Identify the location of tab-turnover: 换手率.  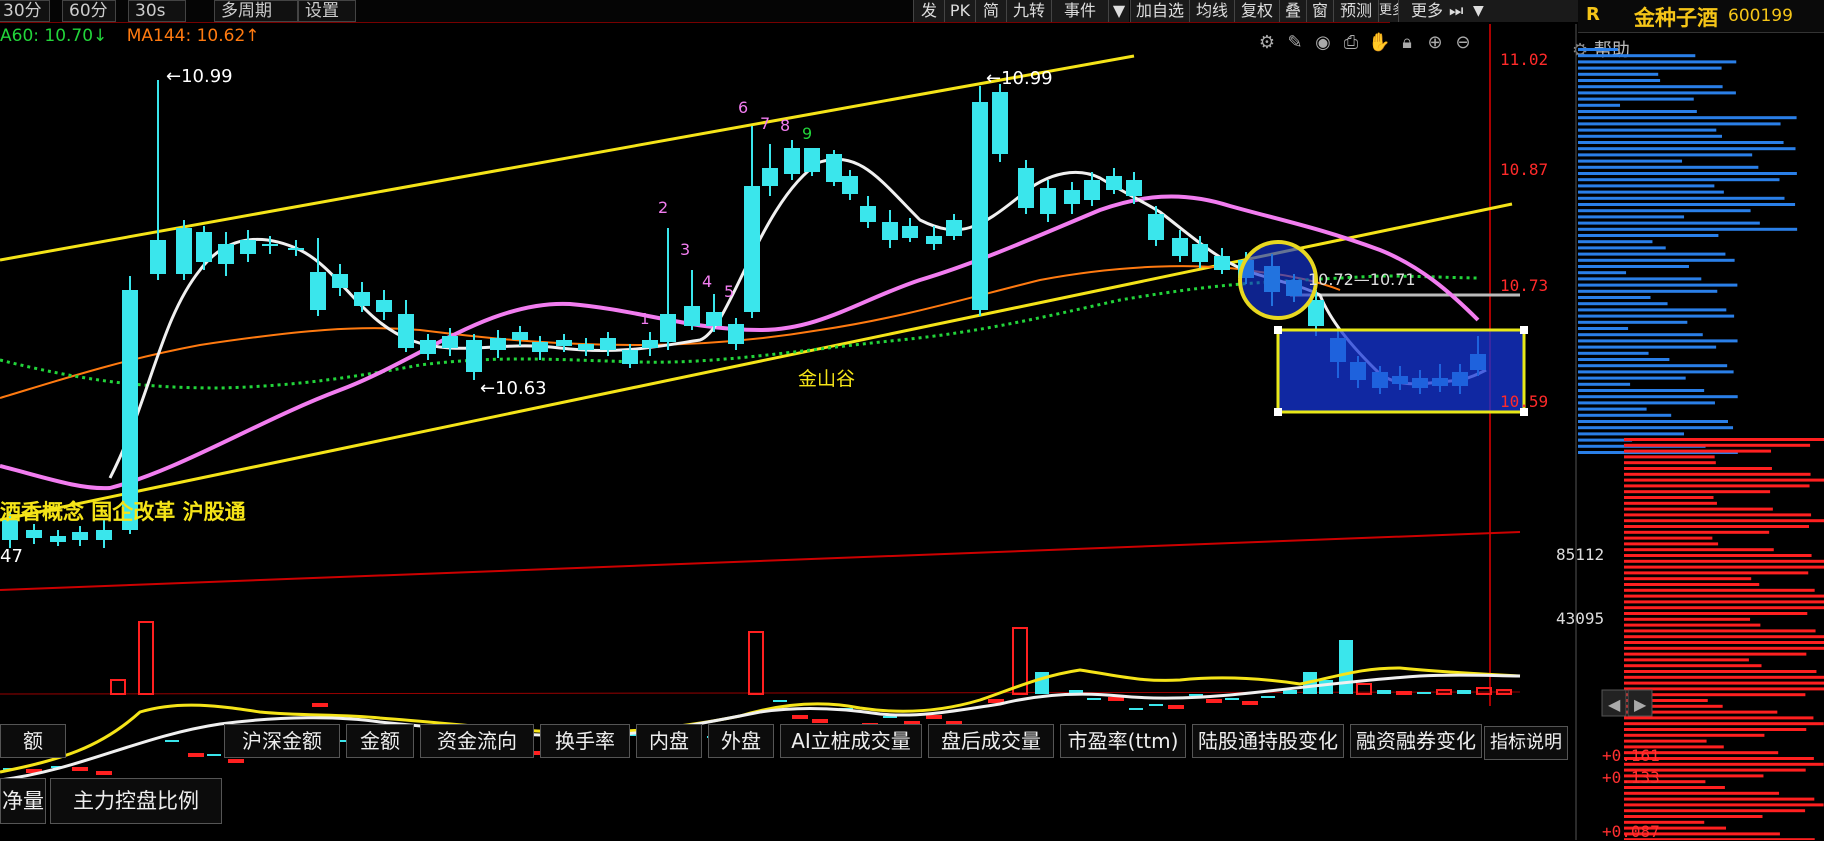
(585, 741).